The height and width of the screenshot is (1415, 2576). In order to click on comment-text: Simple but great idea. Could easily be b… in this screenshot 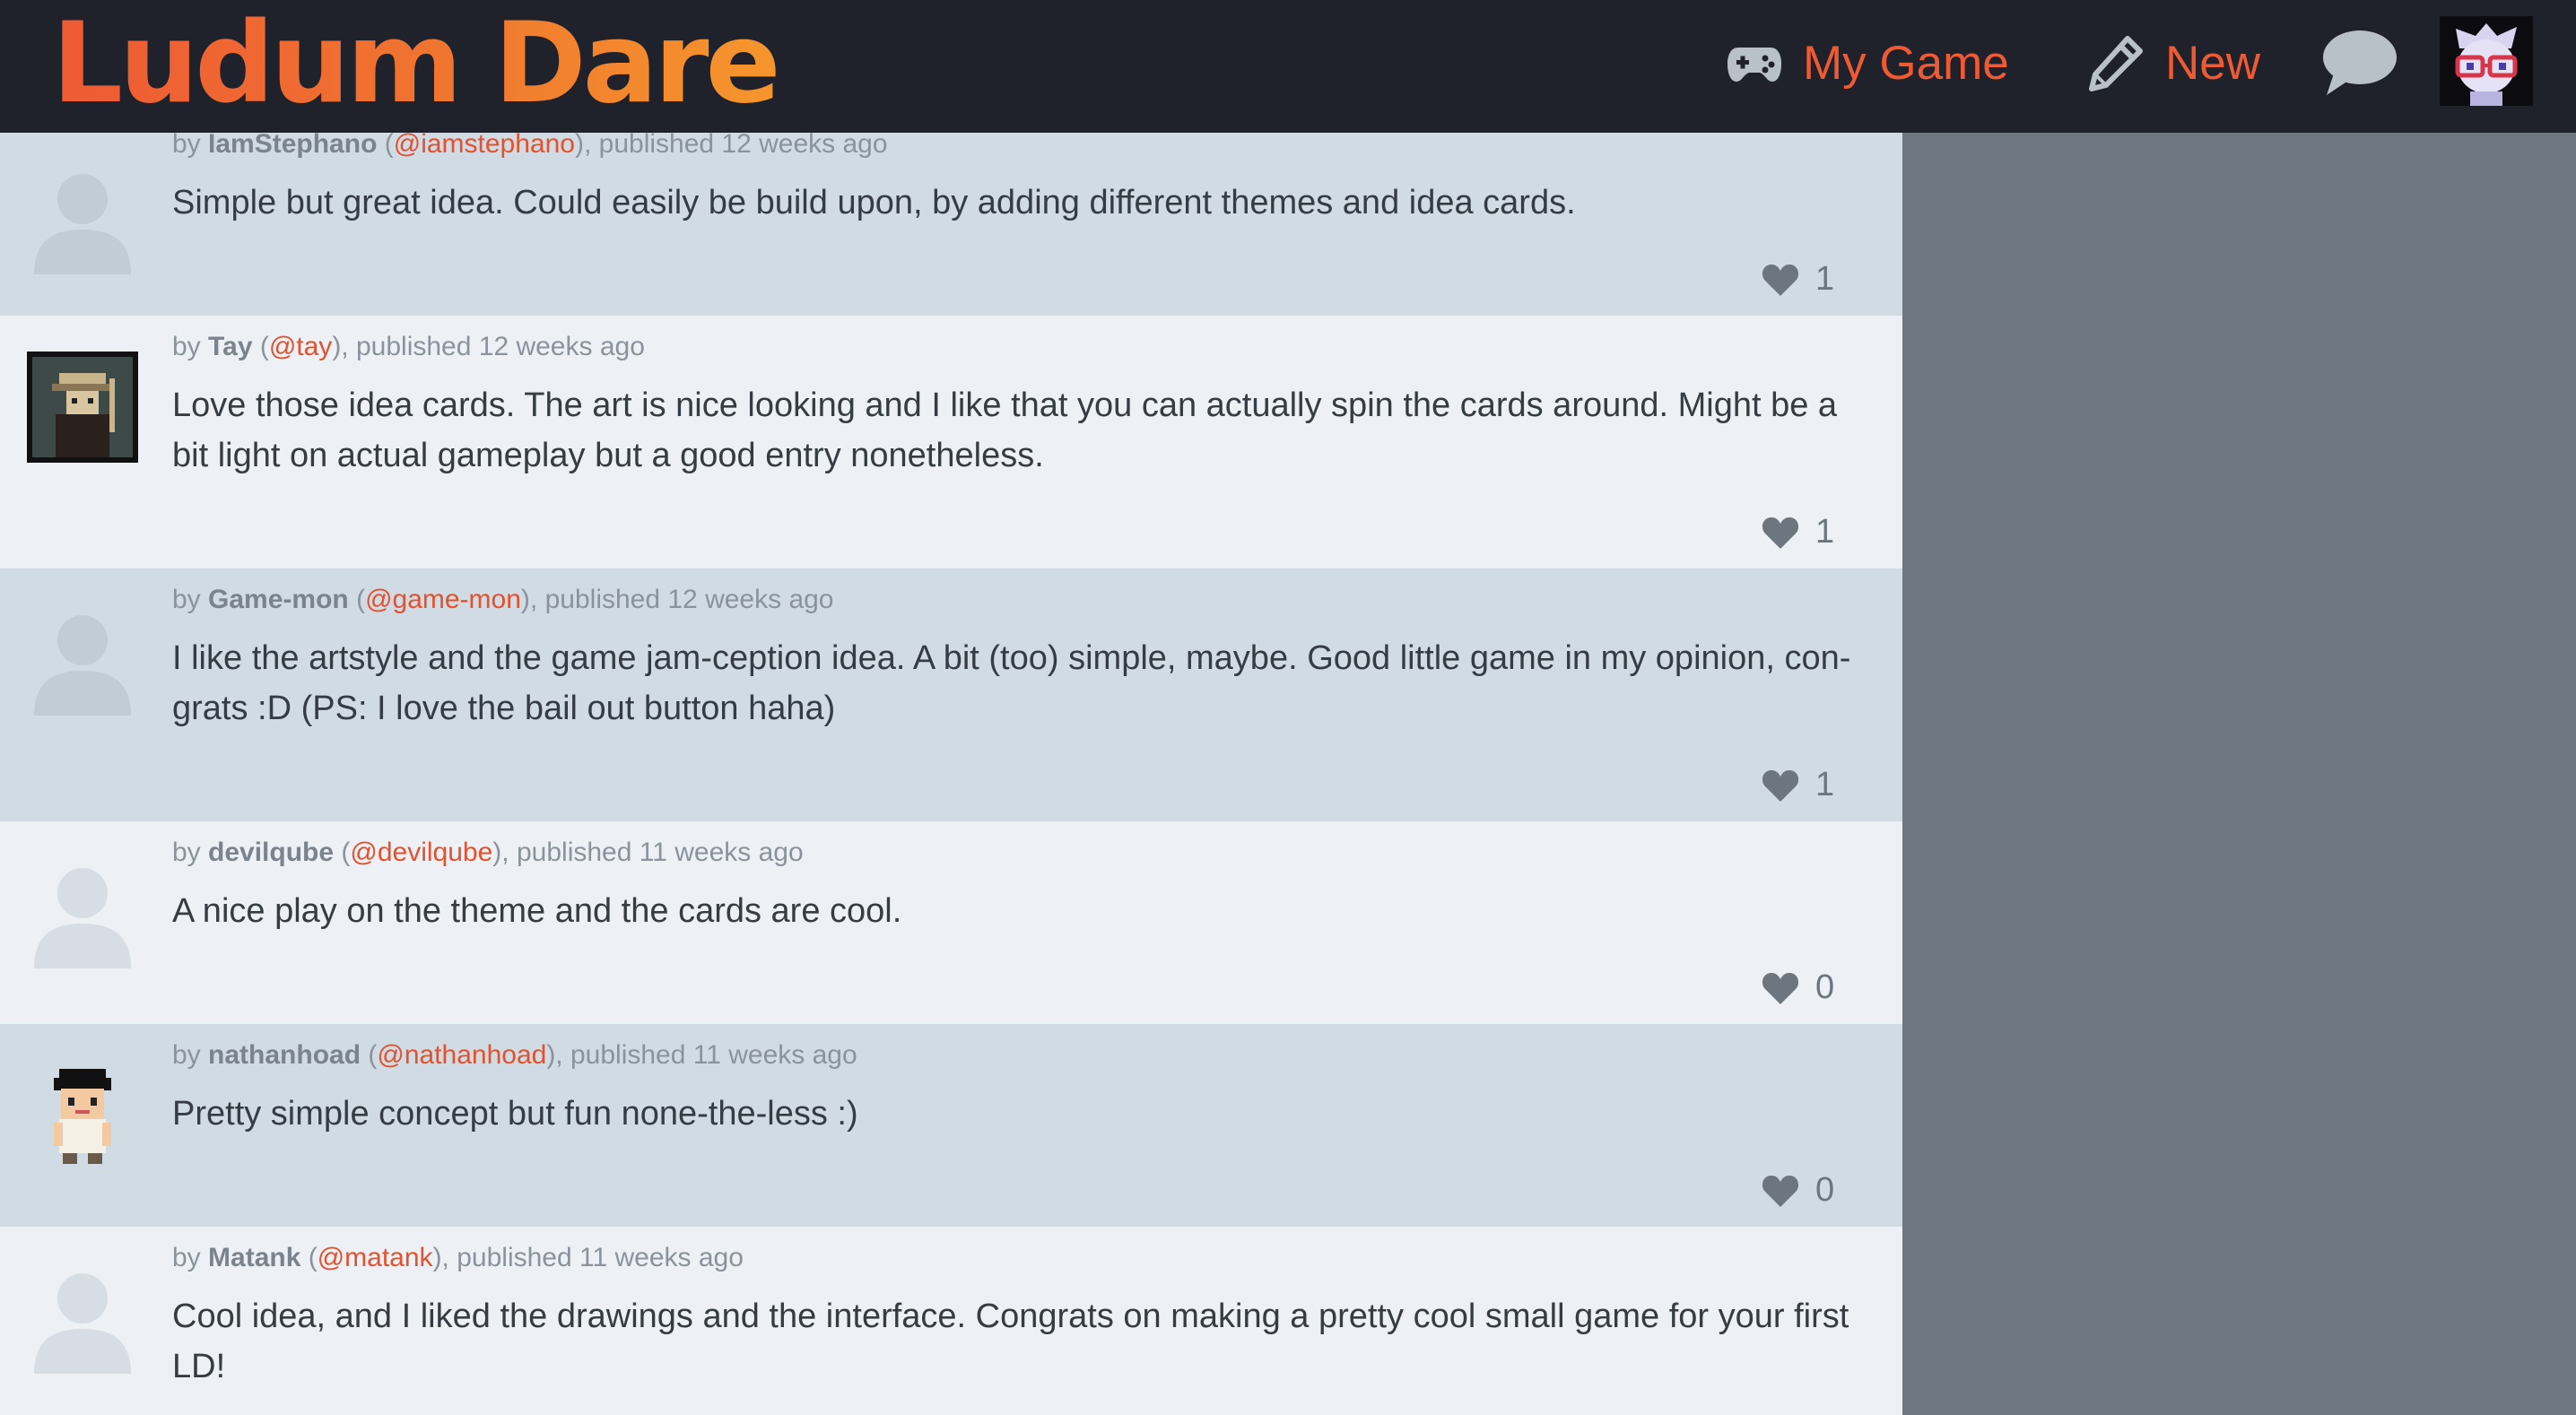, I will do `click(874, 202)`.